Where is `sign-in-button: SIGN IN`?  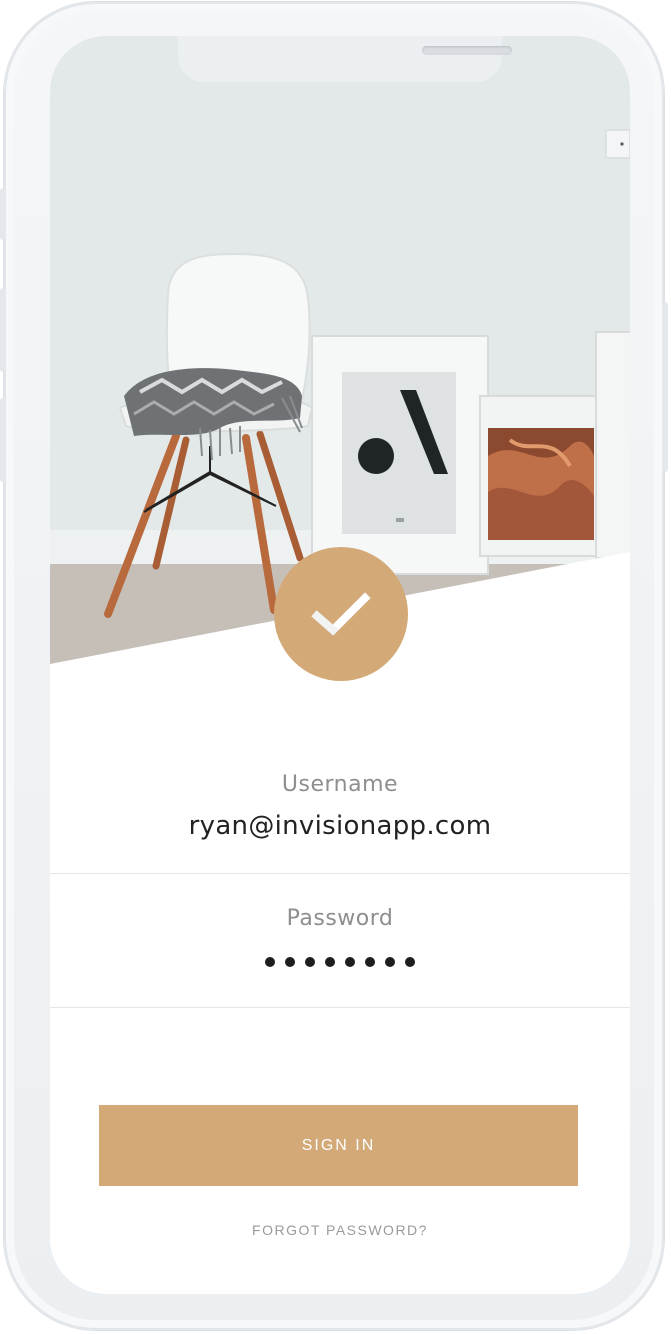
sign-in-button: SIGN IN is located at coordinates (338, 1145).